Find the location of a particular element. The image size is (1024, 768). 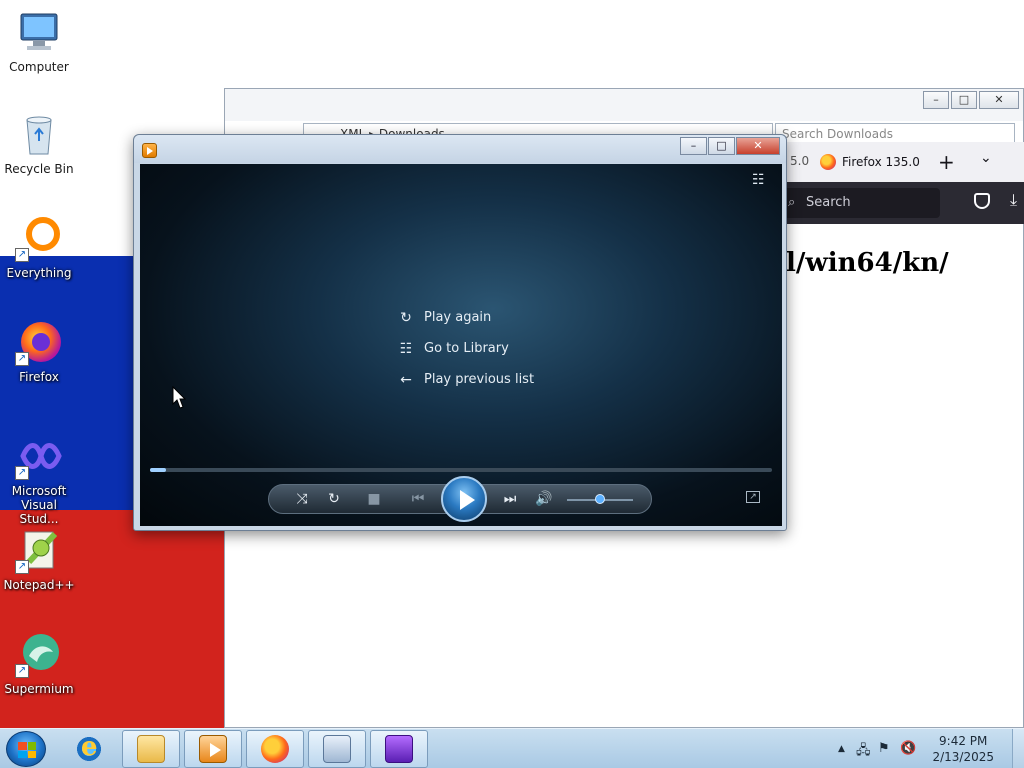

taskbar-app-on-screen-keyboard is located at coordinates (337, 749).